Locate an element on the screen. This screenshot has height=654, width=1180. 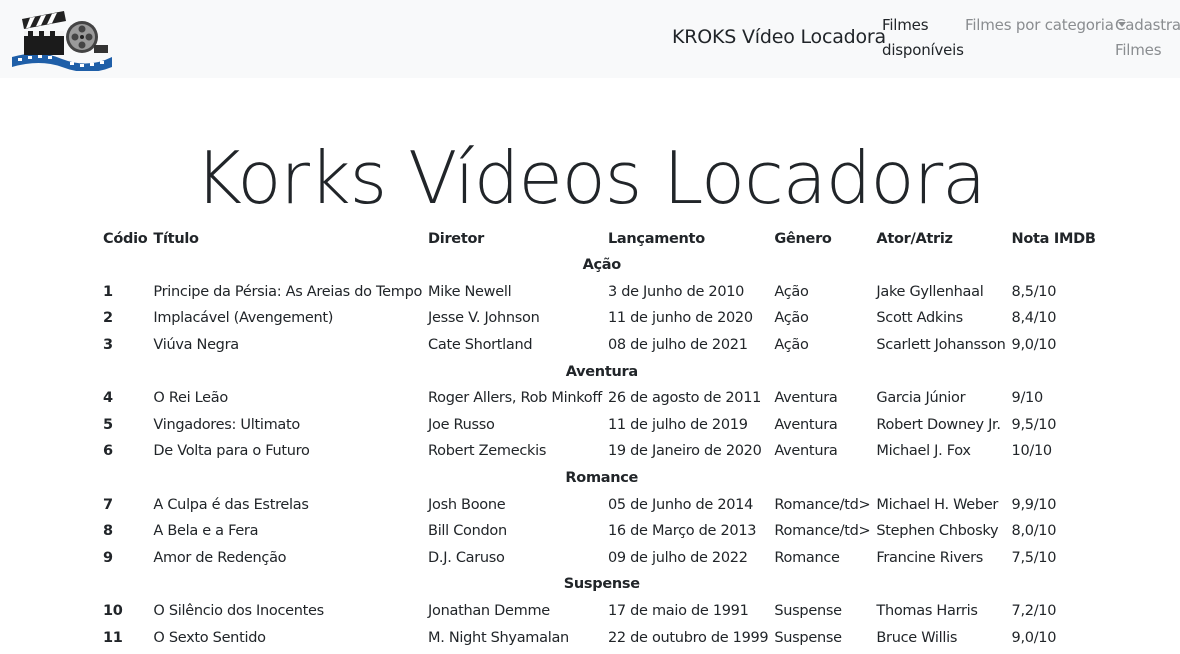
cell-actor: Scott Adkins is located at coordinates (919, 318).